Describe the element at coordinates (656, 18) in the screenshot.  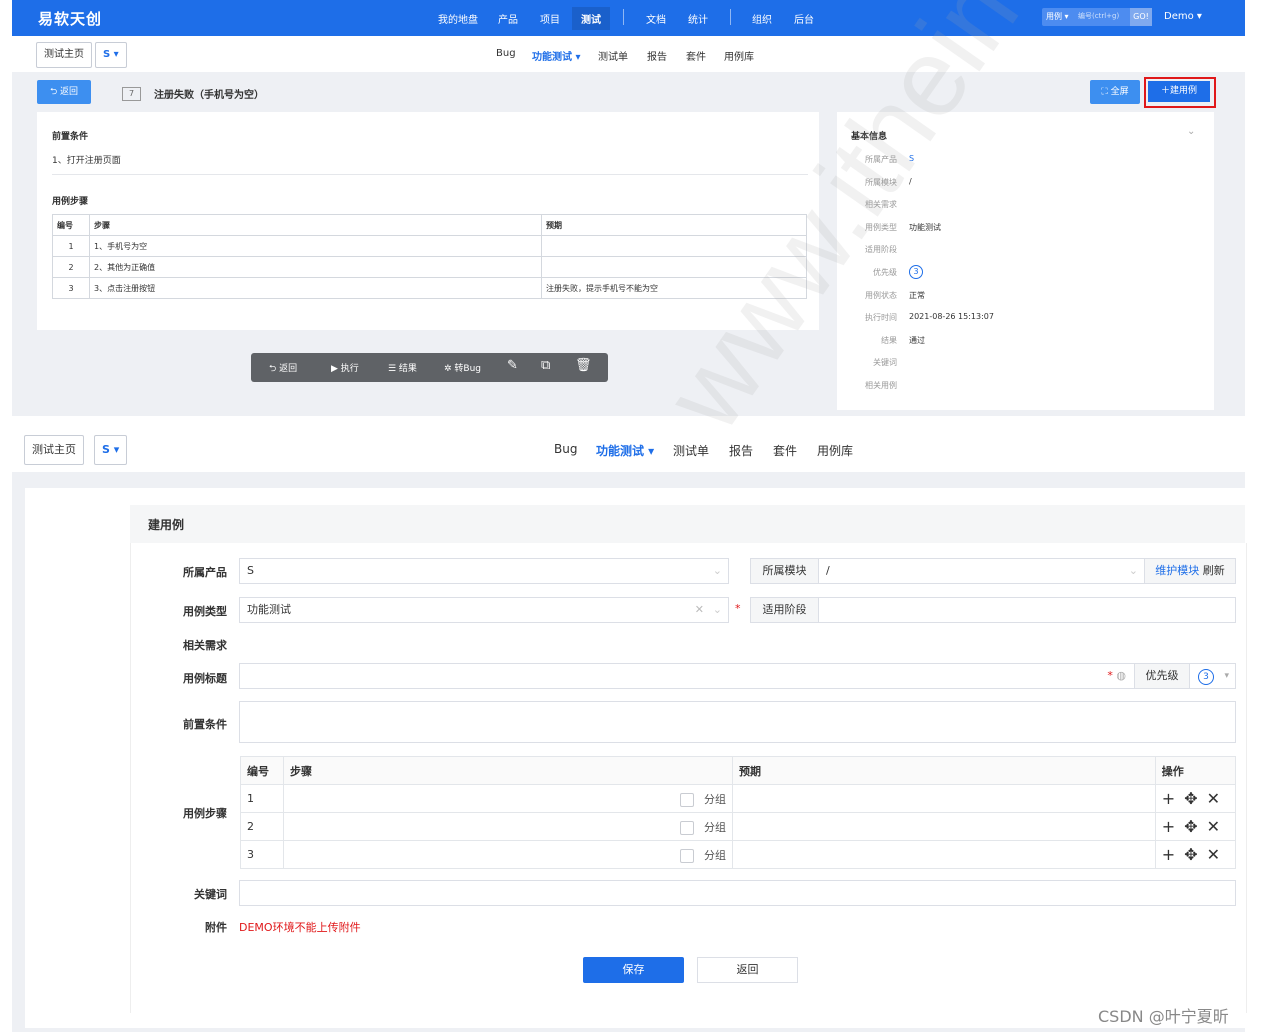
I see `nav-doc: 文档` at that location.